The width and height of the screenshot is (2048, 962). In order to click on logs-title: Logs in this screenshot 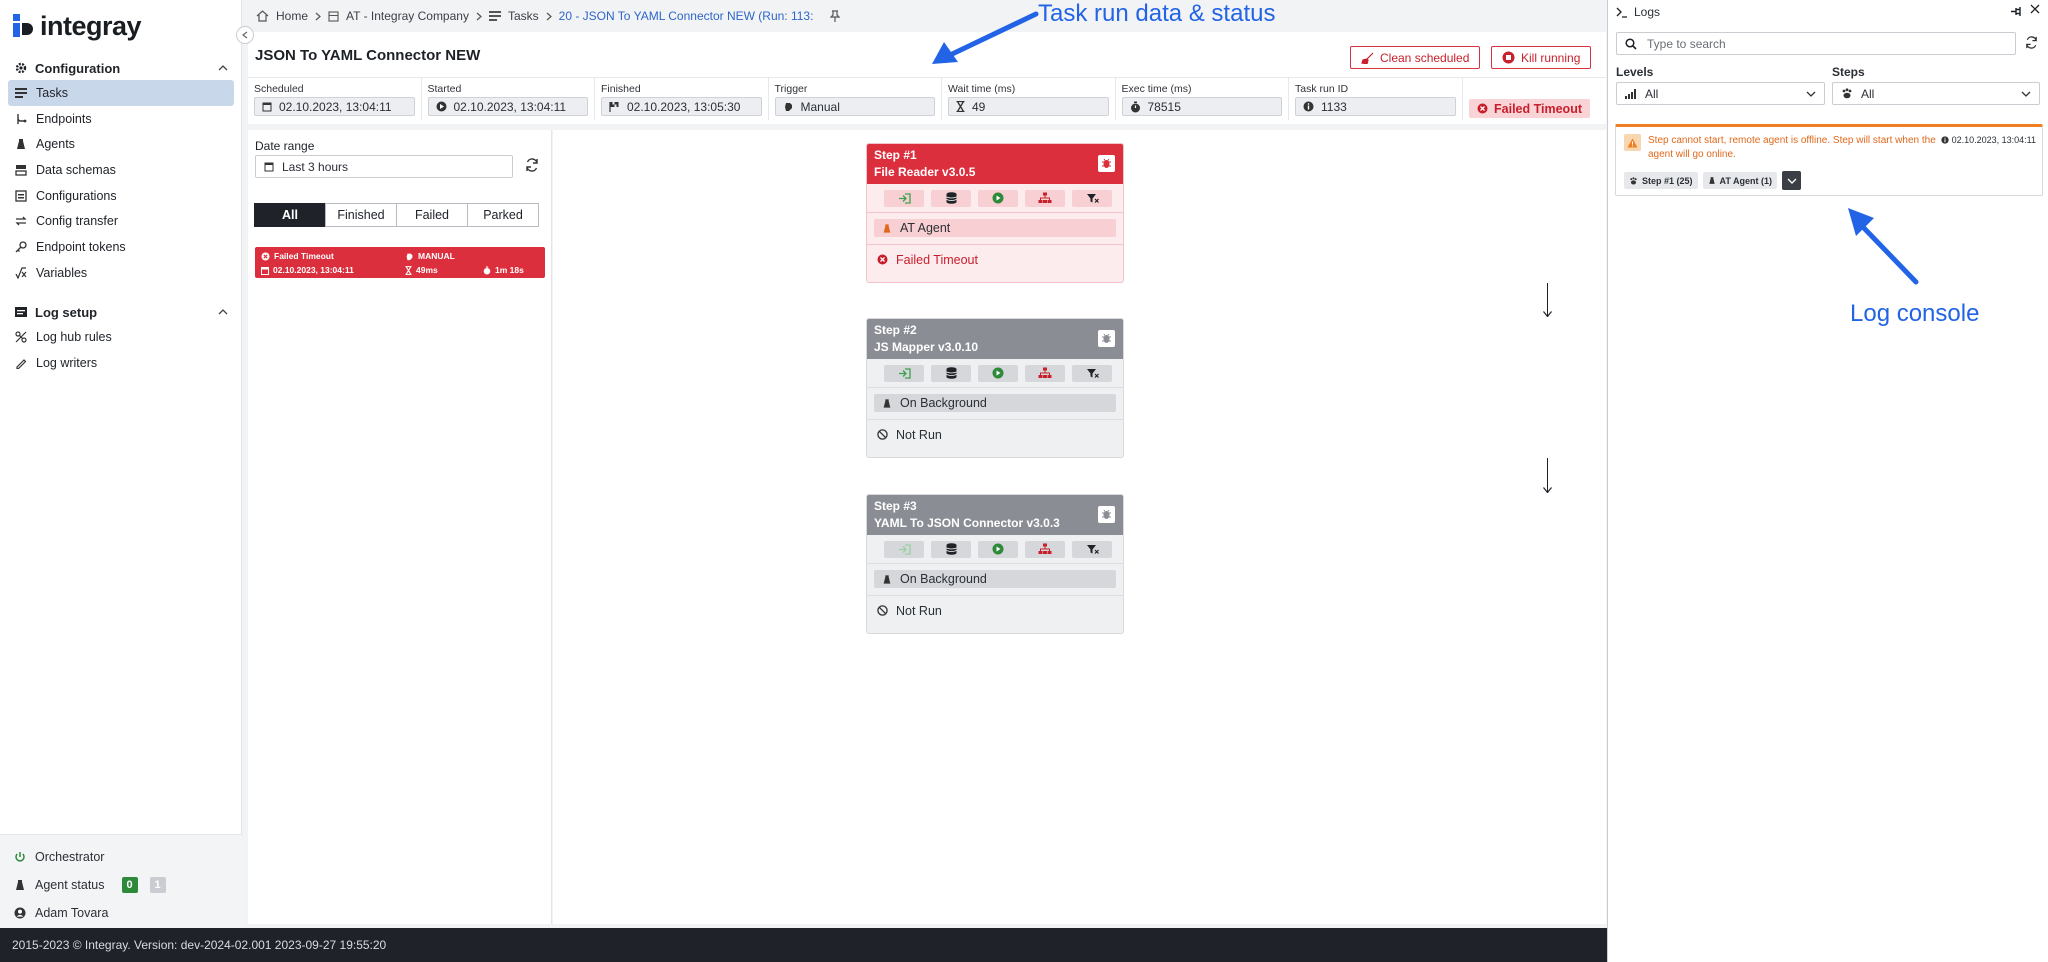, I will do `click(1647, 12)`.